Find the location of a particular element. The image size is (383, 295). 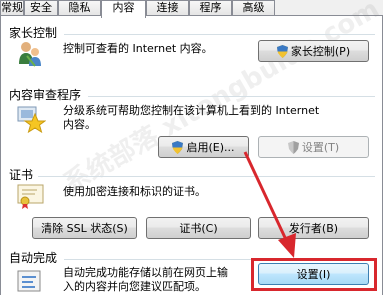

tab-privacy: 隐私 is located at coordinates (79, 8).